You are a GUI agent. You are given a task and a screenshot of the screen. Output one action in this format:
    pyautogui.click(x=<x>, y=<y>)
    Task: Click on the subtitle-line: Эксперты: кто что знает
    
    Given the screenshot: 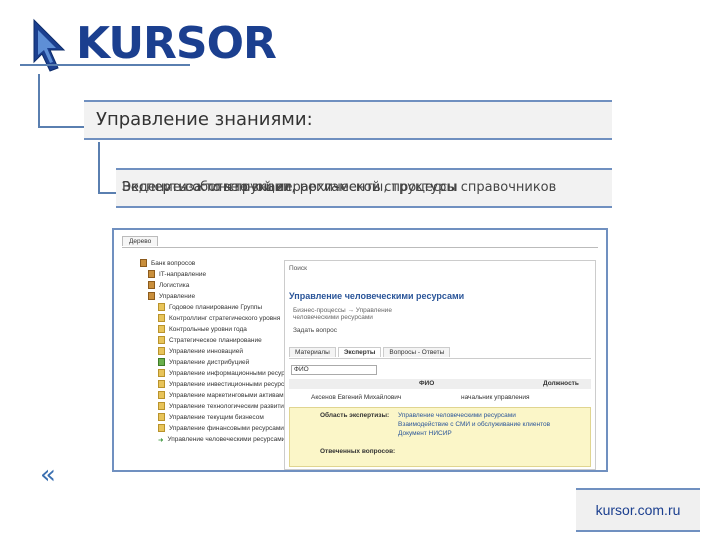 What is the action you would take?
    pyautogui.click(x=206, y=187)
    